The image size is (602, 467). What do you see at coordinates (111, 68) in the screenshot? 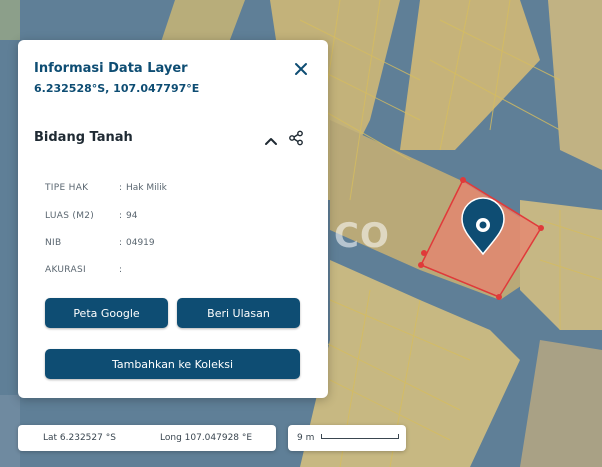
I see `panel-title: Informasi Data Layer` at bounding box center [111, 68].